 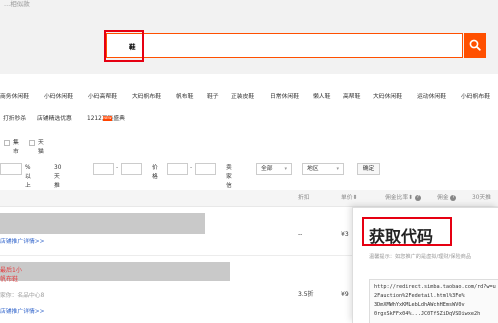 I want to click on code-line: http://redirect.simba.taobao.com/rd?w=u, so click(x=435, y=287).